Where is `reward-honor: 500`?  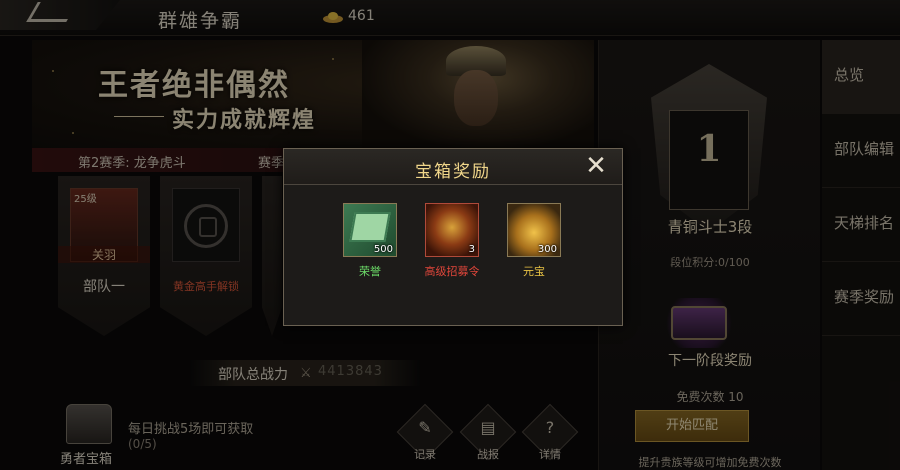 reward-honor: 500 is located at coordinates (370, 230).